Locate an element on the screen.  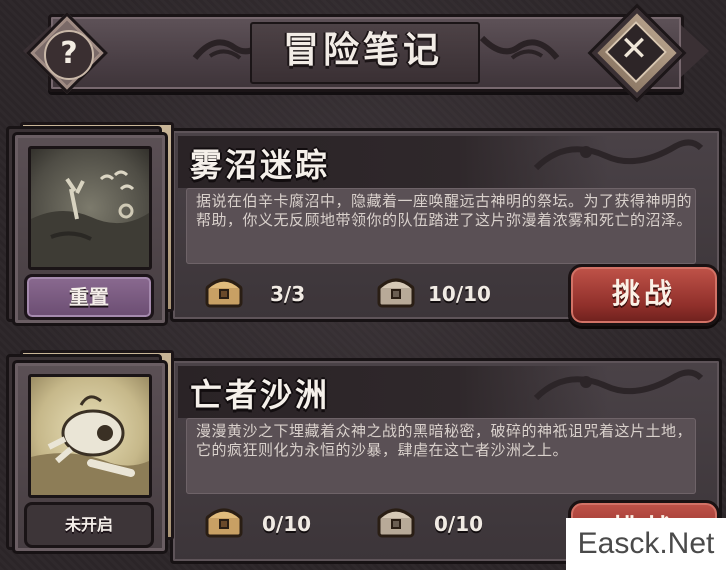
adventure-book: 重置 is located at coordinates (90, 224).